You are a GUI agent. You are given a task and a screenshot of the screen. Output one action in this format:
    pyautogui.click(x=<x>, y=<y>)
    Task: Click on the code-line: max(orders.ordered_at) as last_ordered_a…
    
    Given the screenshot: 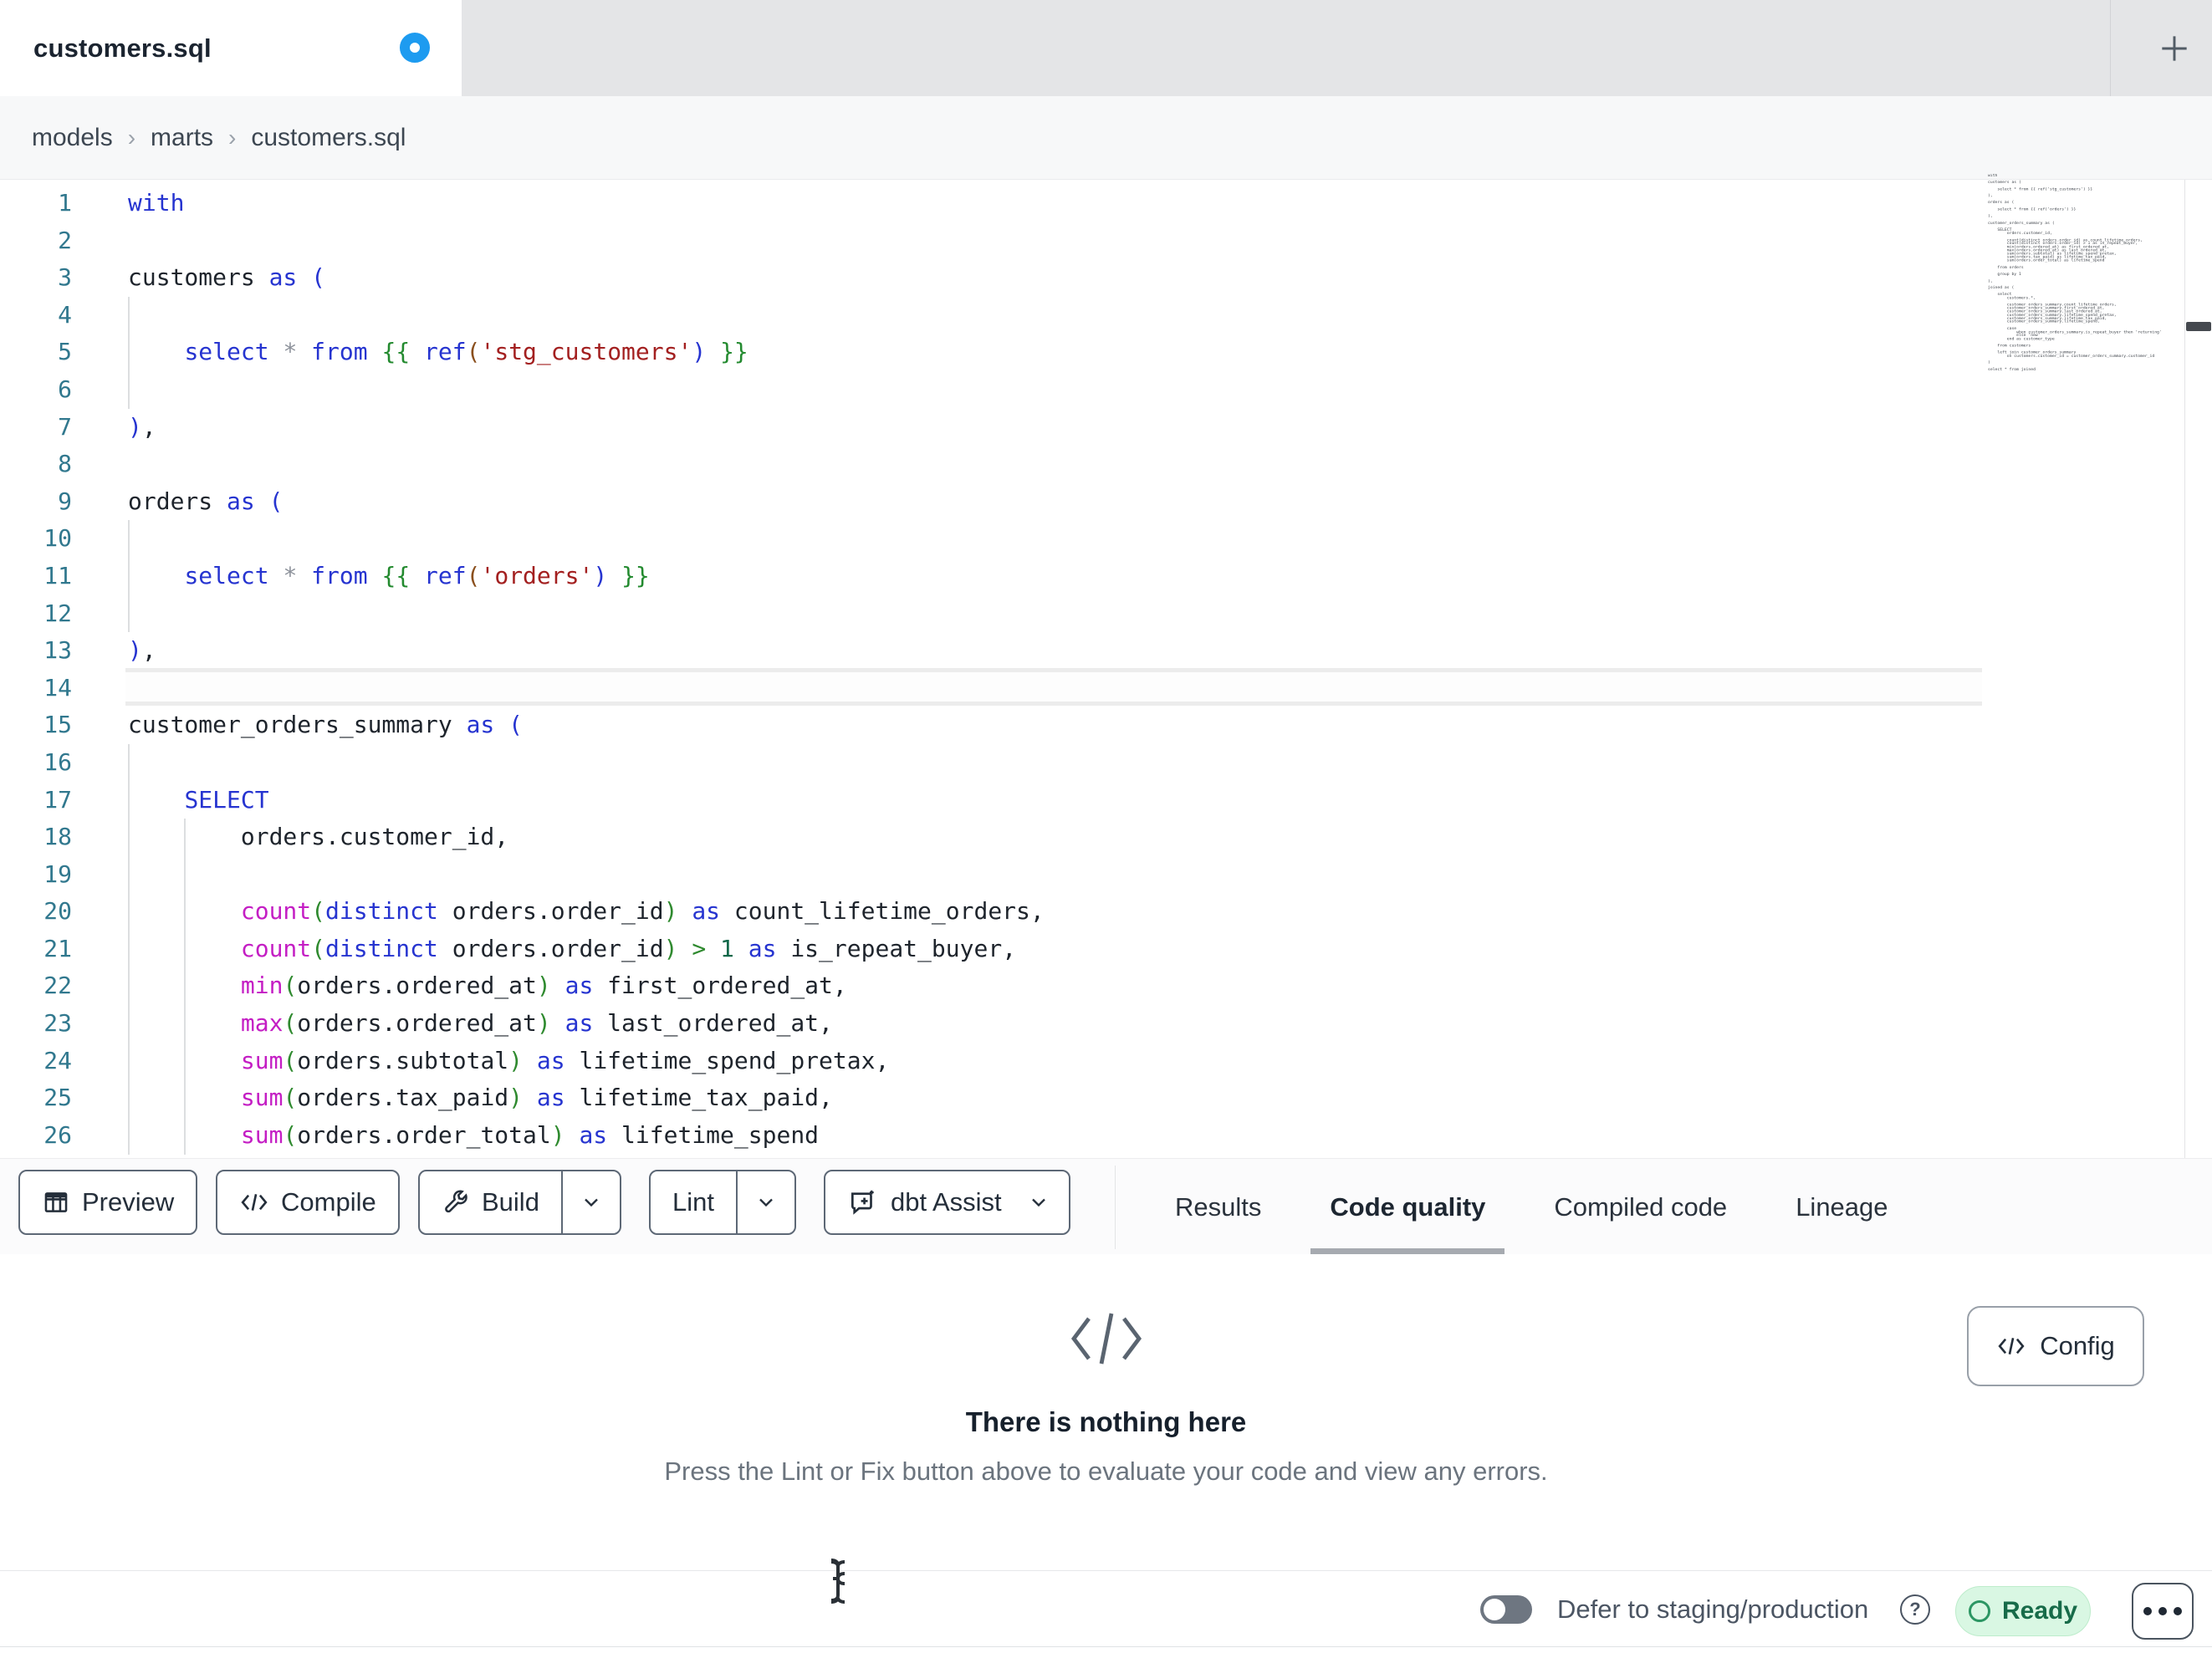 What is the action you would take?
    pyautogui.click(x=537, y=1023)
    